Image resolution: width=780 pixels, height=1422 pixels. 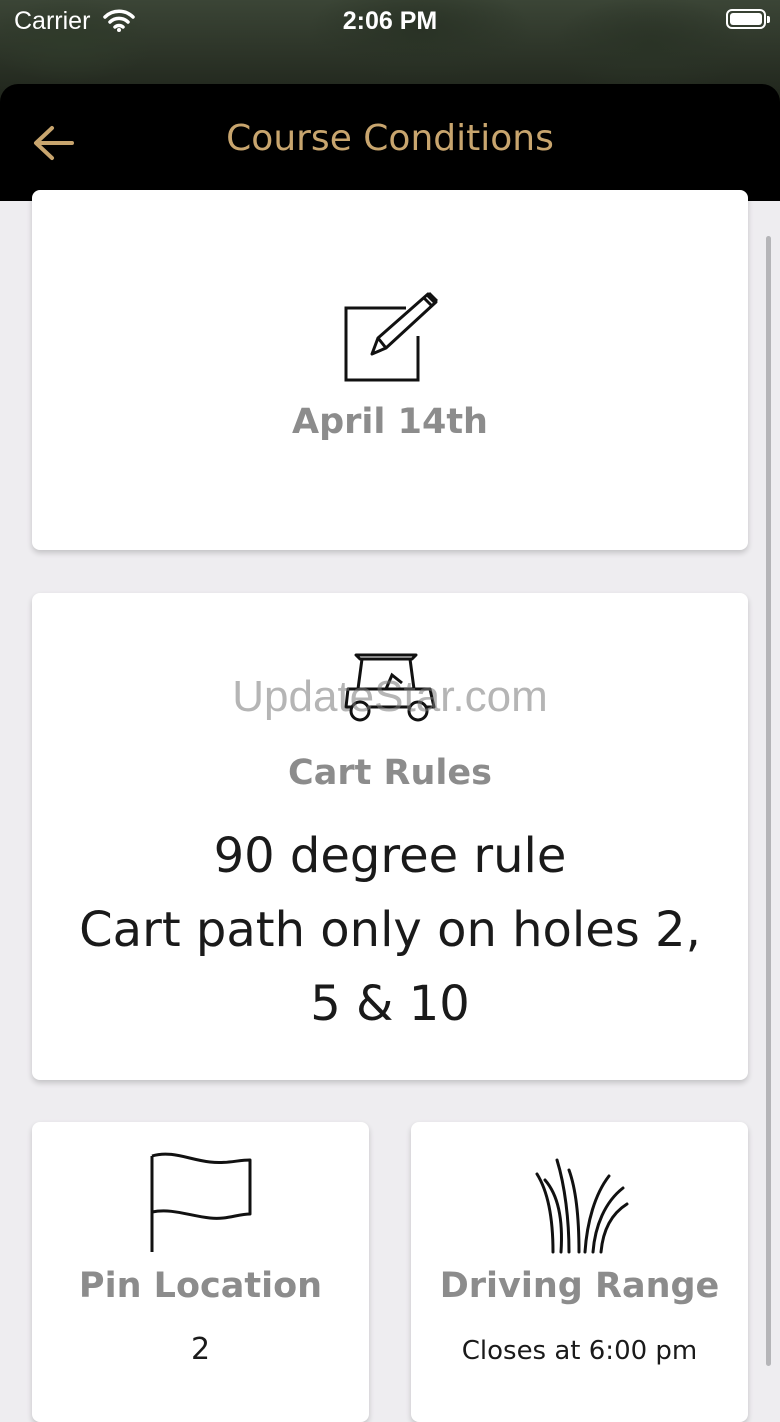 I want to click on driving-range-card: Driving Range Closes at 6:00 pm, so click(x=579, y=1272).